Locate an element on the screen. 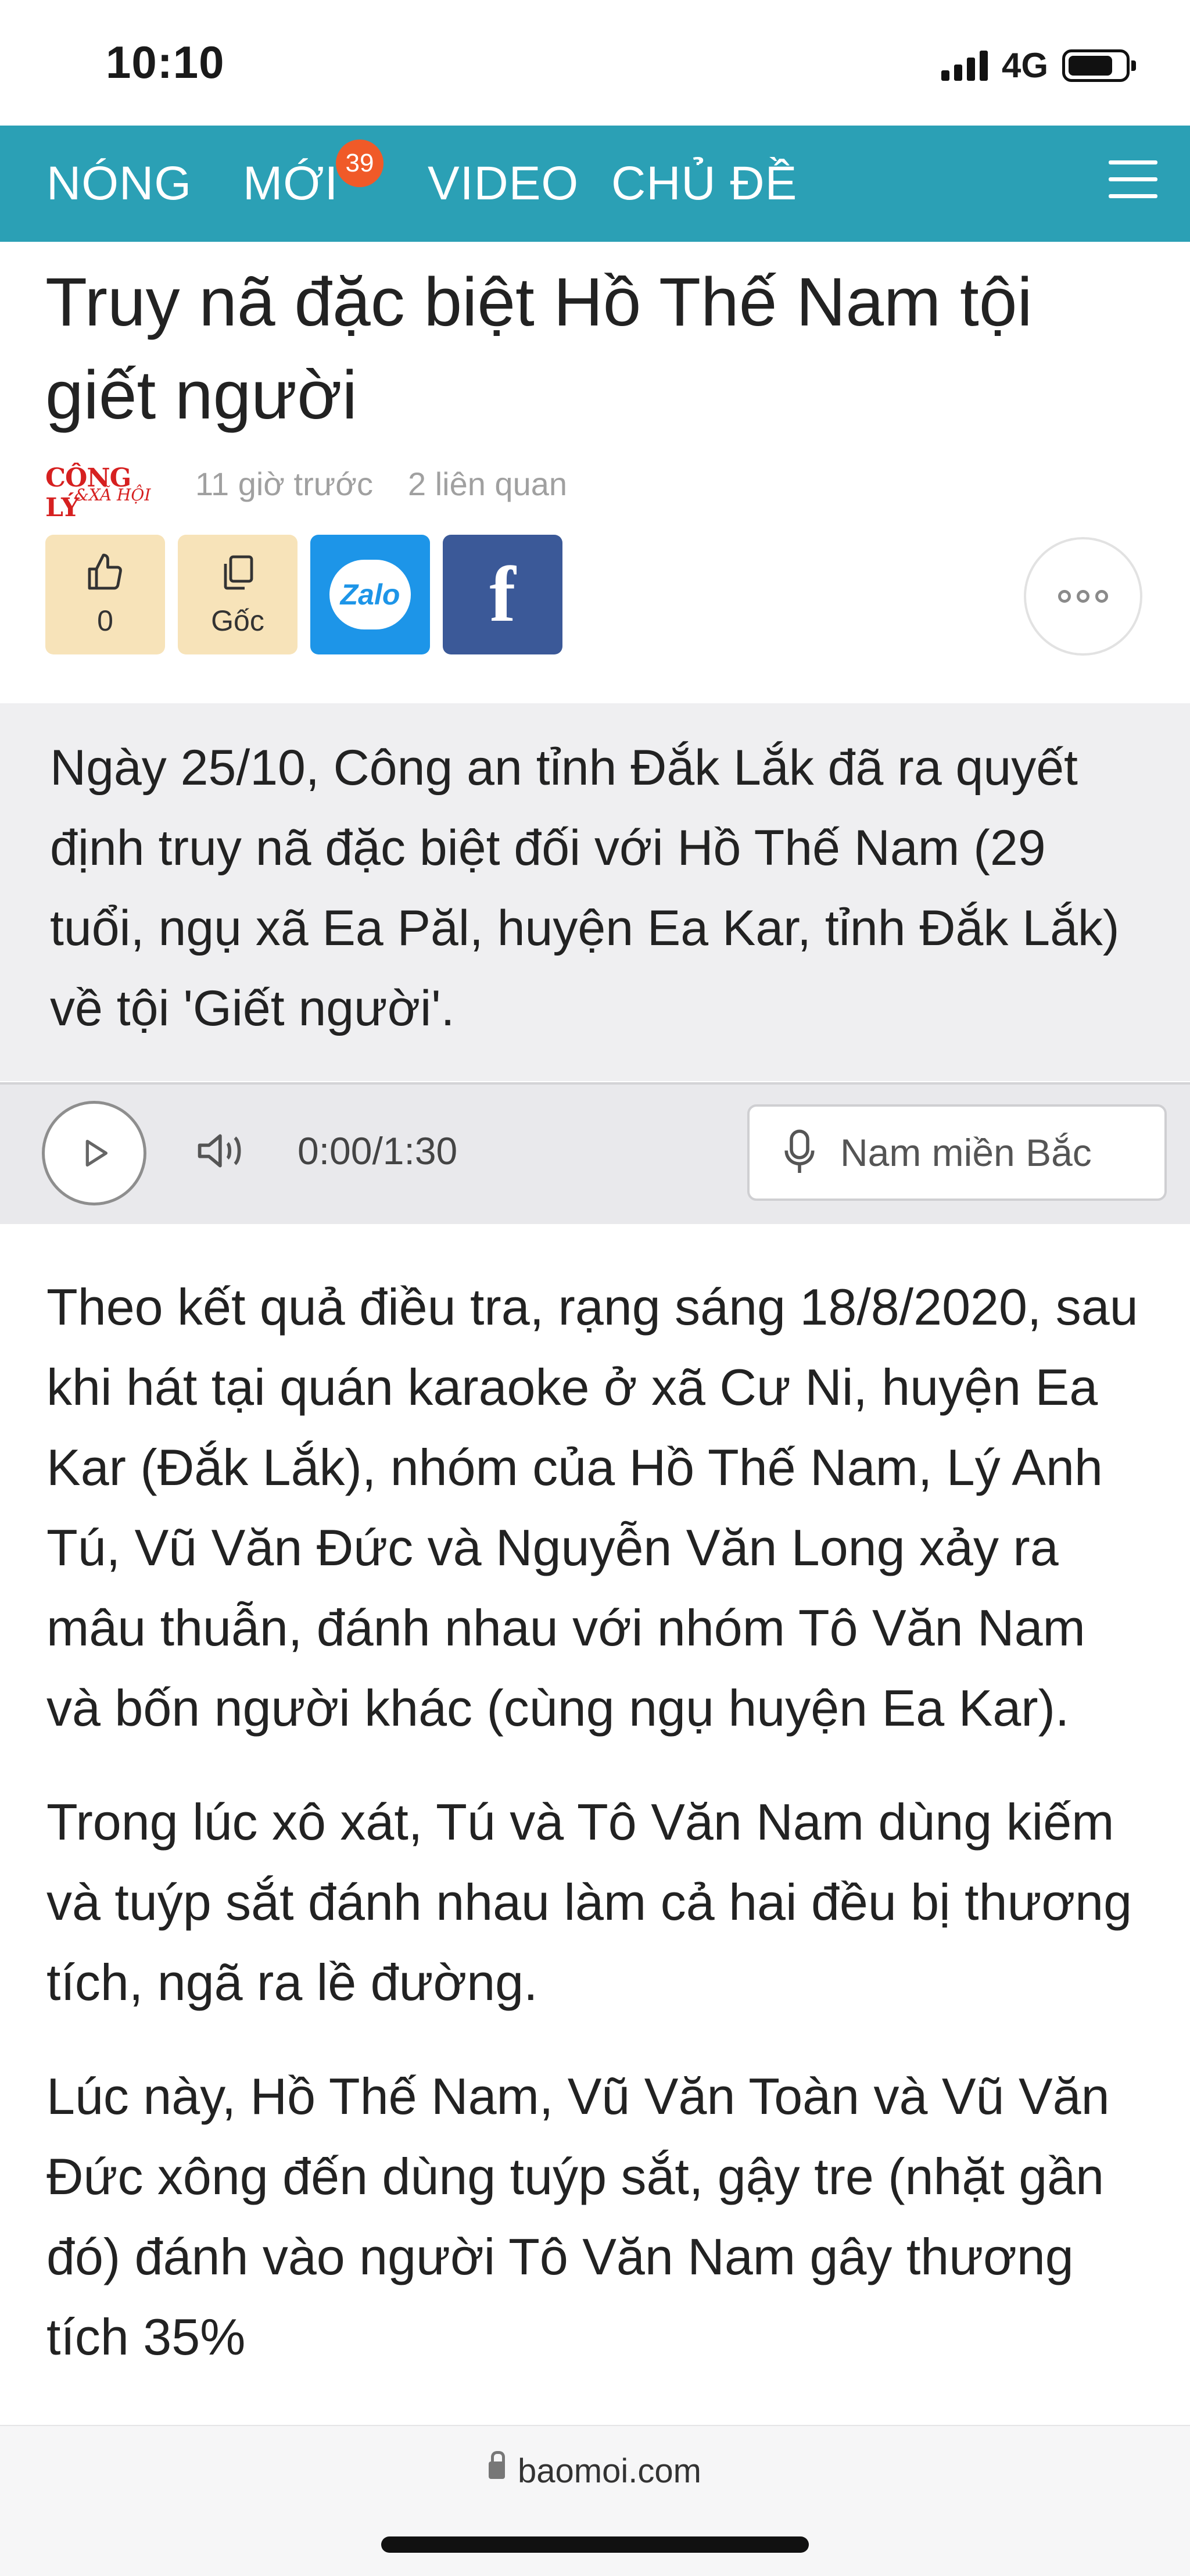  action-bar: 0 Gốc Zalo f is located at coordinates (304, 595).